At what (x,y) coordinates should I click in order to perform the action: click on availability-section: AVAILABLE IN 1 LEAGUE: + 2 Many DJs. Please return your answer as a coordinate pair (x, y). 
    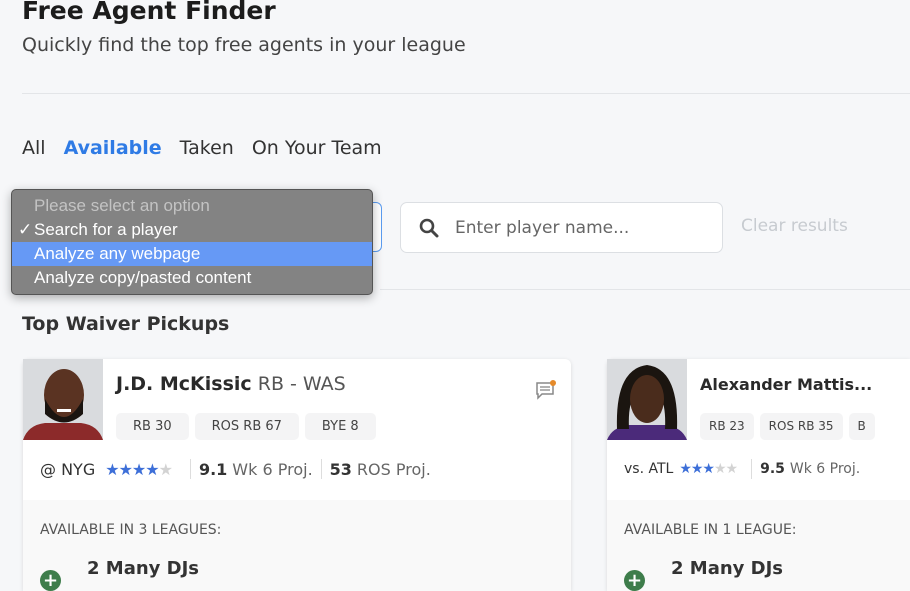
    Looking at the image, I should click on (758, 545).